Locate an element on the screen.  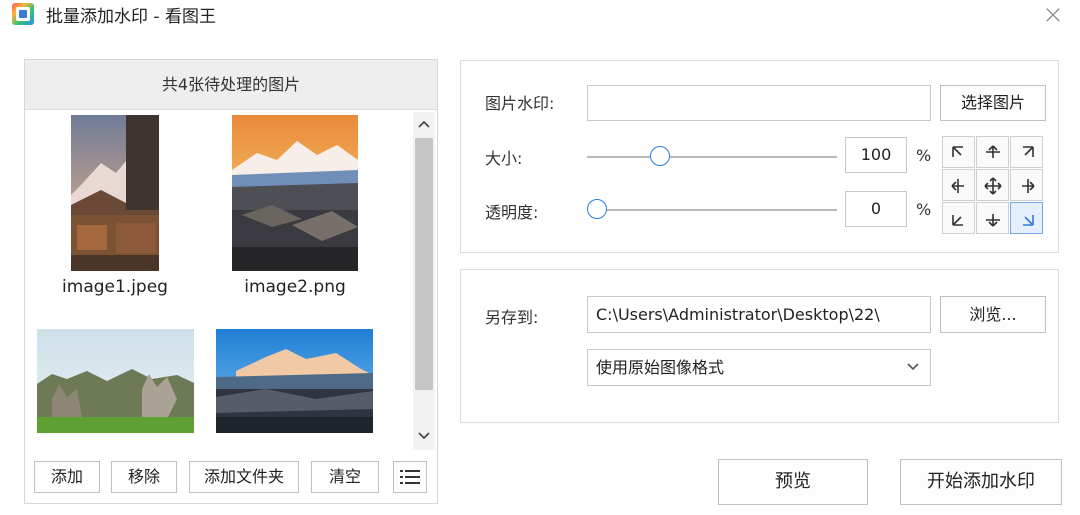
position-middle-left is located at coordinates (958, 185).